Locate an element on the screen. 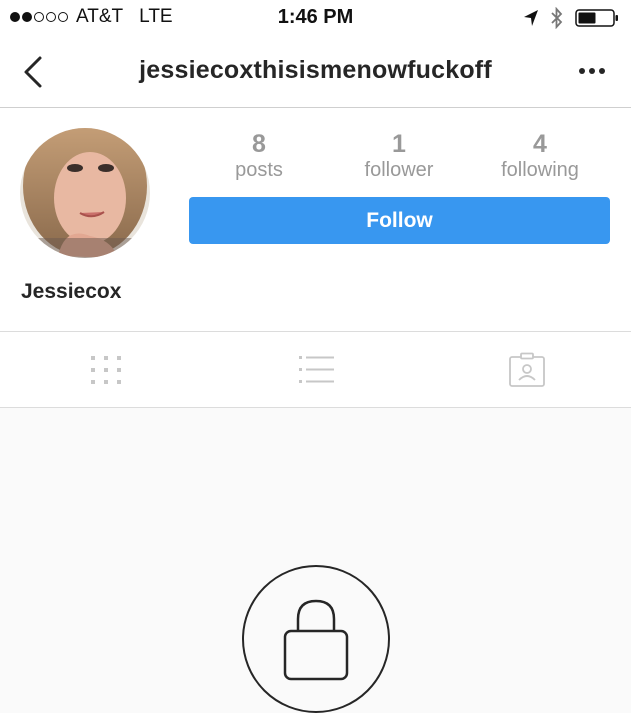  profile-handle-title: jessiecoxthisismenowfuckoff is located at coordinates (315, 70).